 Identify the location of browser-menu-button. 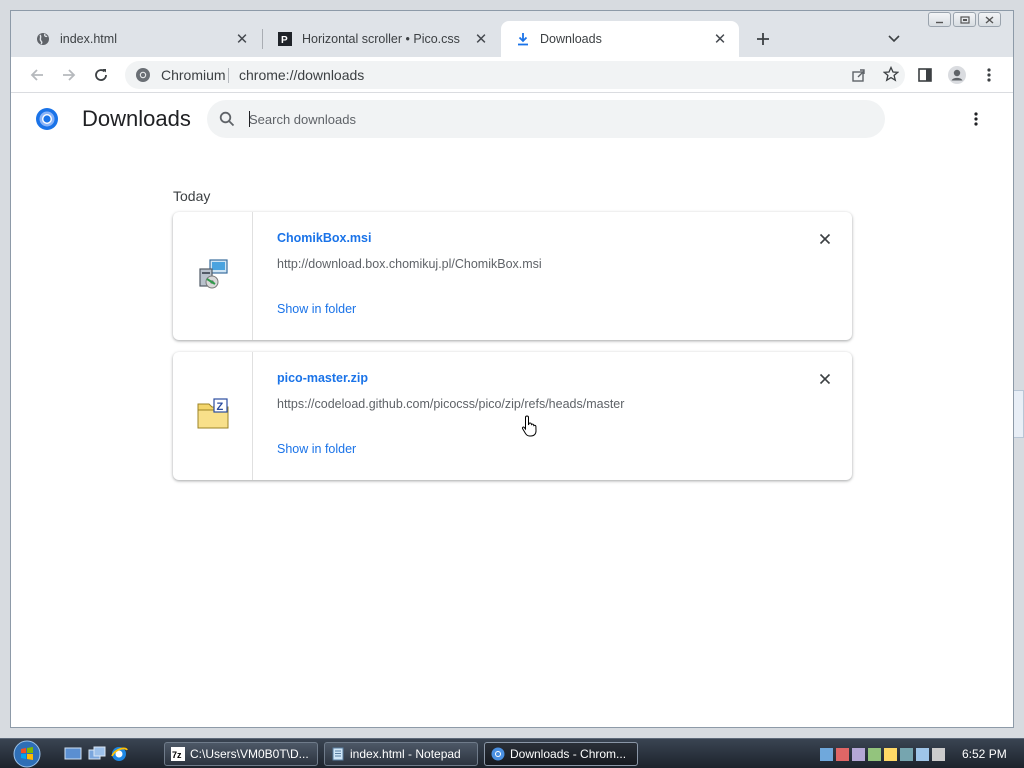
(989, 75).